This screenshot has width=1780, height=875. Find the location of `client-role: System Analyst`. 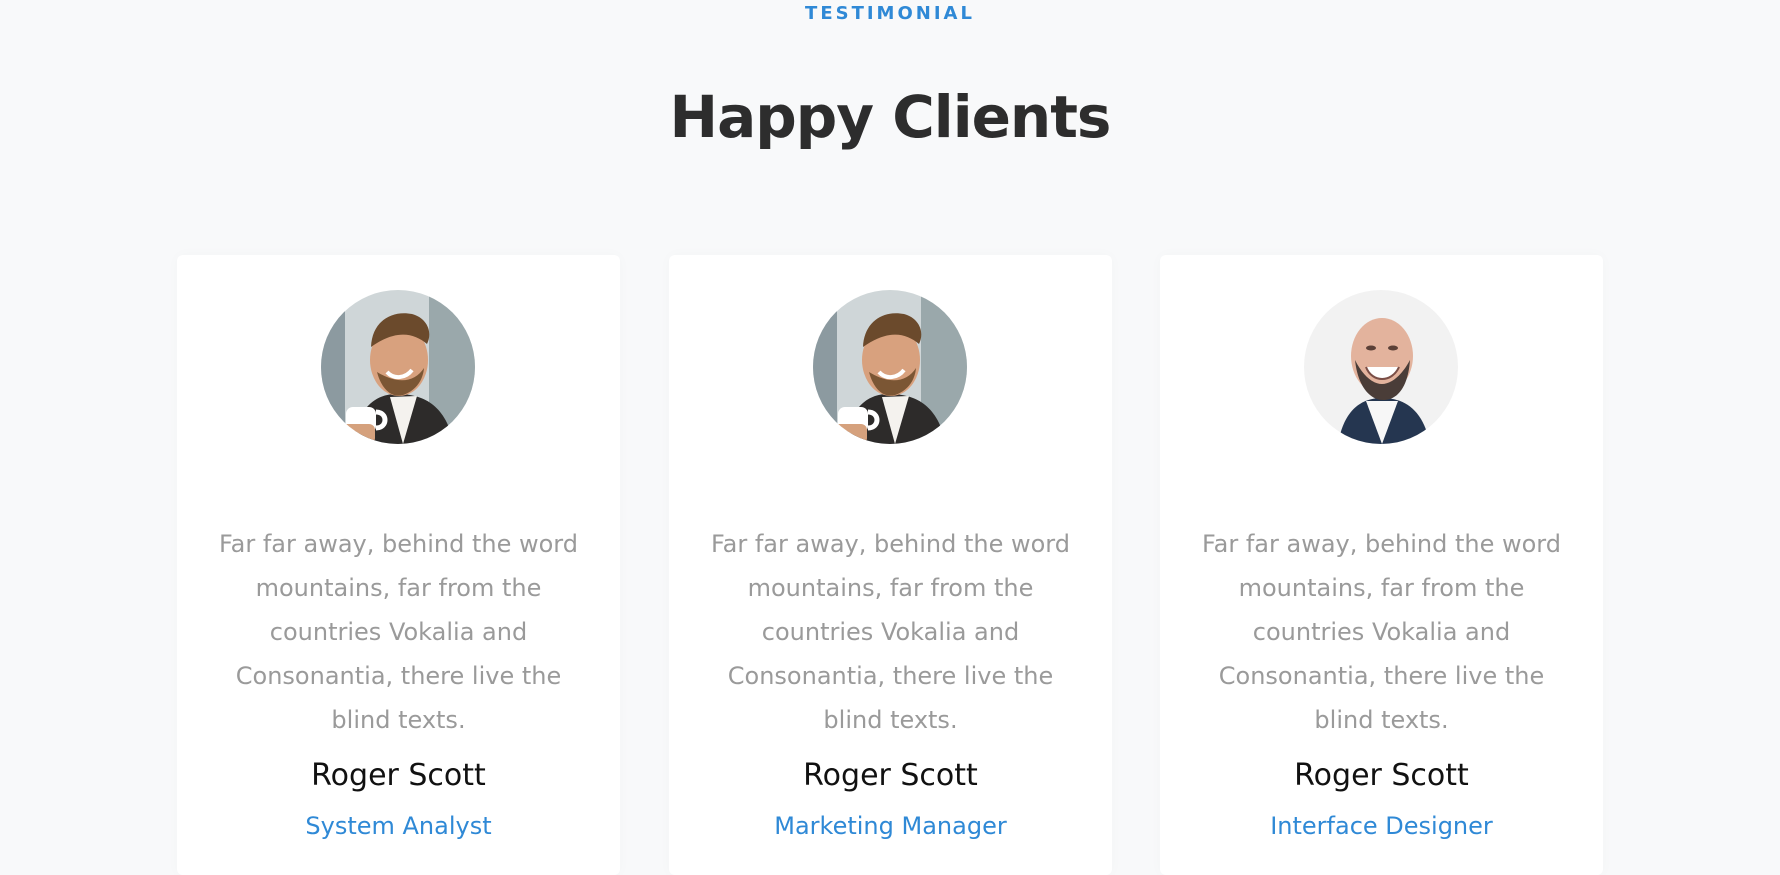

client-role: System Analyst is located at coordinates (398, 826).